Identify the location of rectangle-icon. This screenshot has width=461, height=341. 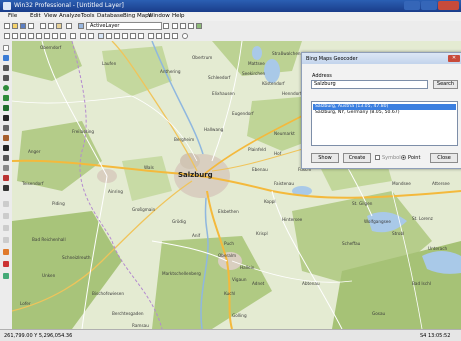
(6, 98).